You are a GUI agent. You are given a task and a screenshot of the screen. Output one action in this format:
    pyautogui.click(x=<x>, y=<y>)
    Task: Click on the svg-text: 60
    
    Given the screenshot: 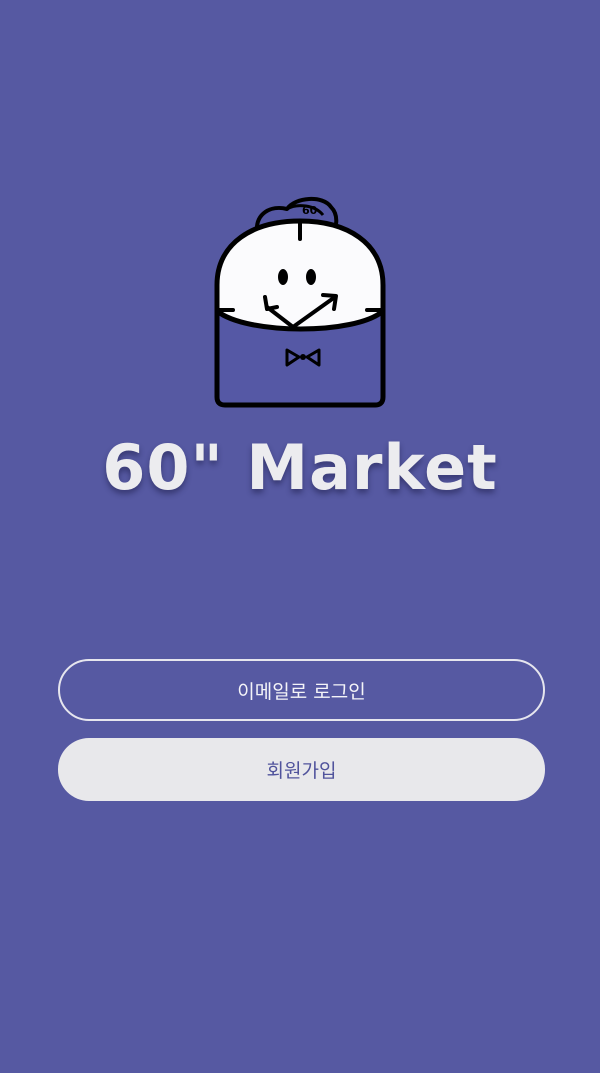 What is the action you would take?
    pyautogui.click(x=310, y=210)
    